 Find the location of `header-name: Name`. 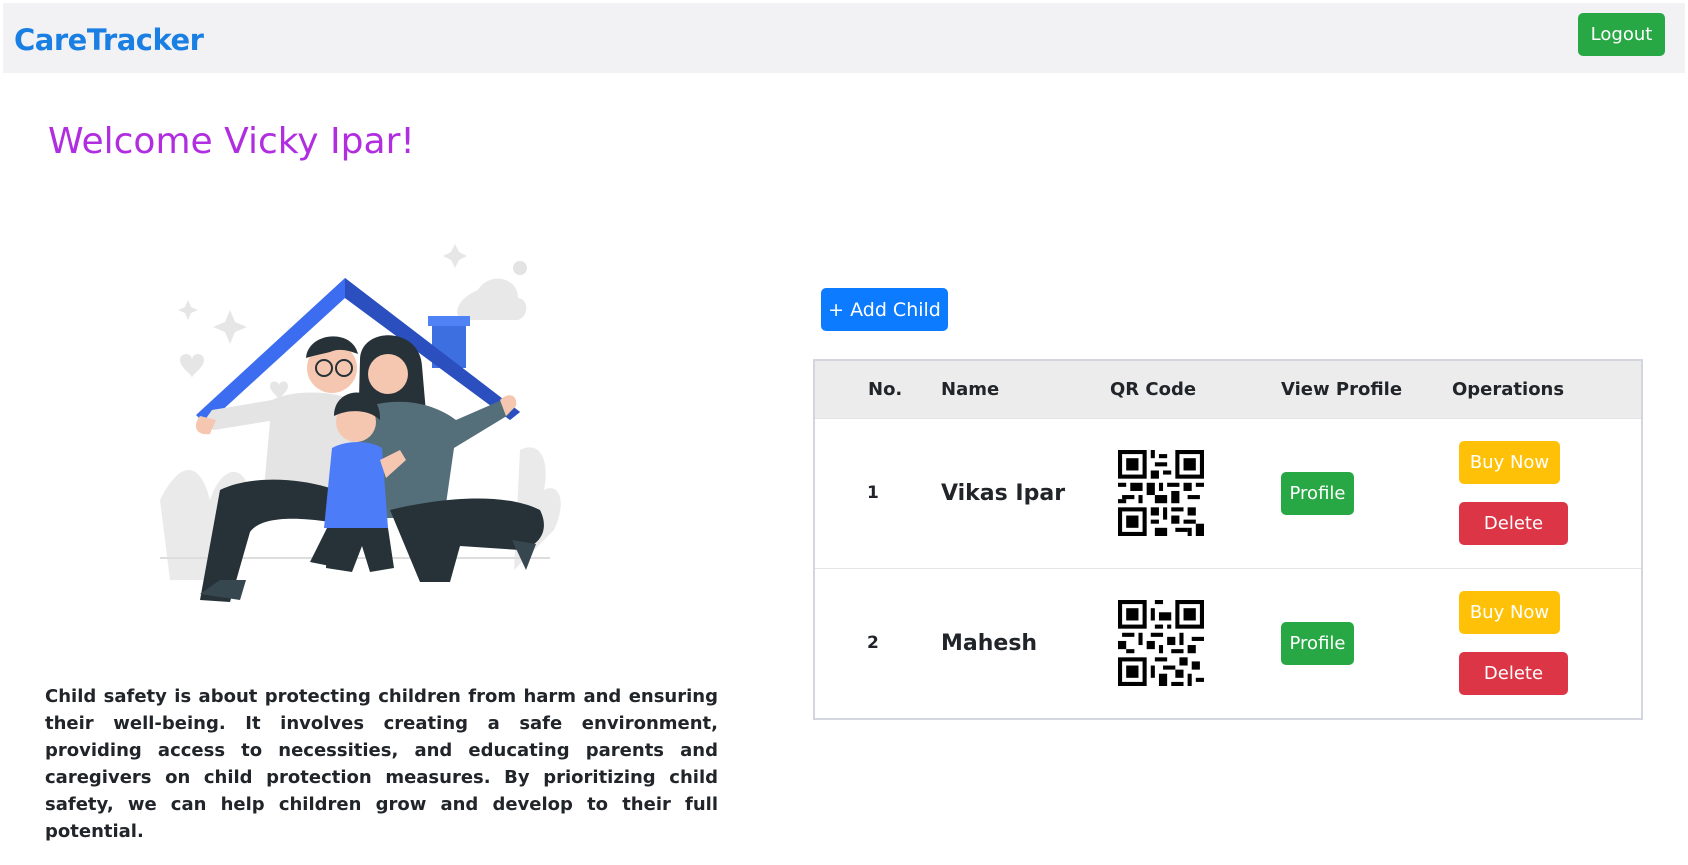

header-name: Name is located at coordinates (970, 389).